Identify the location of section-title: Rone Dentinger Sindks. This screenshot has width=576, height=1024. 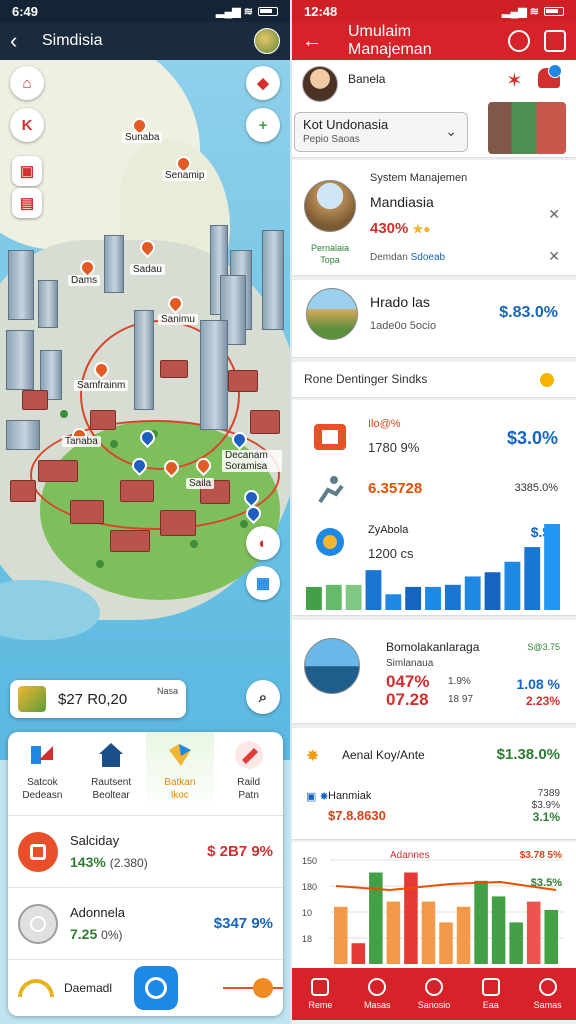
(434, 380).